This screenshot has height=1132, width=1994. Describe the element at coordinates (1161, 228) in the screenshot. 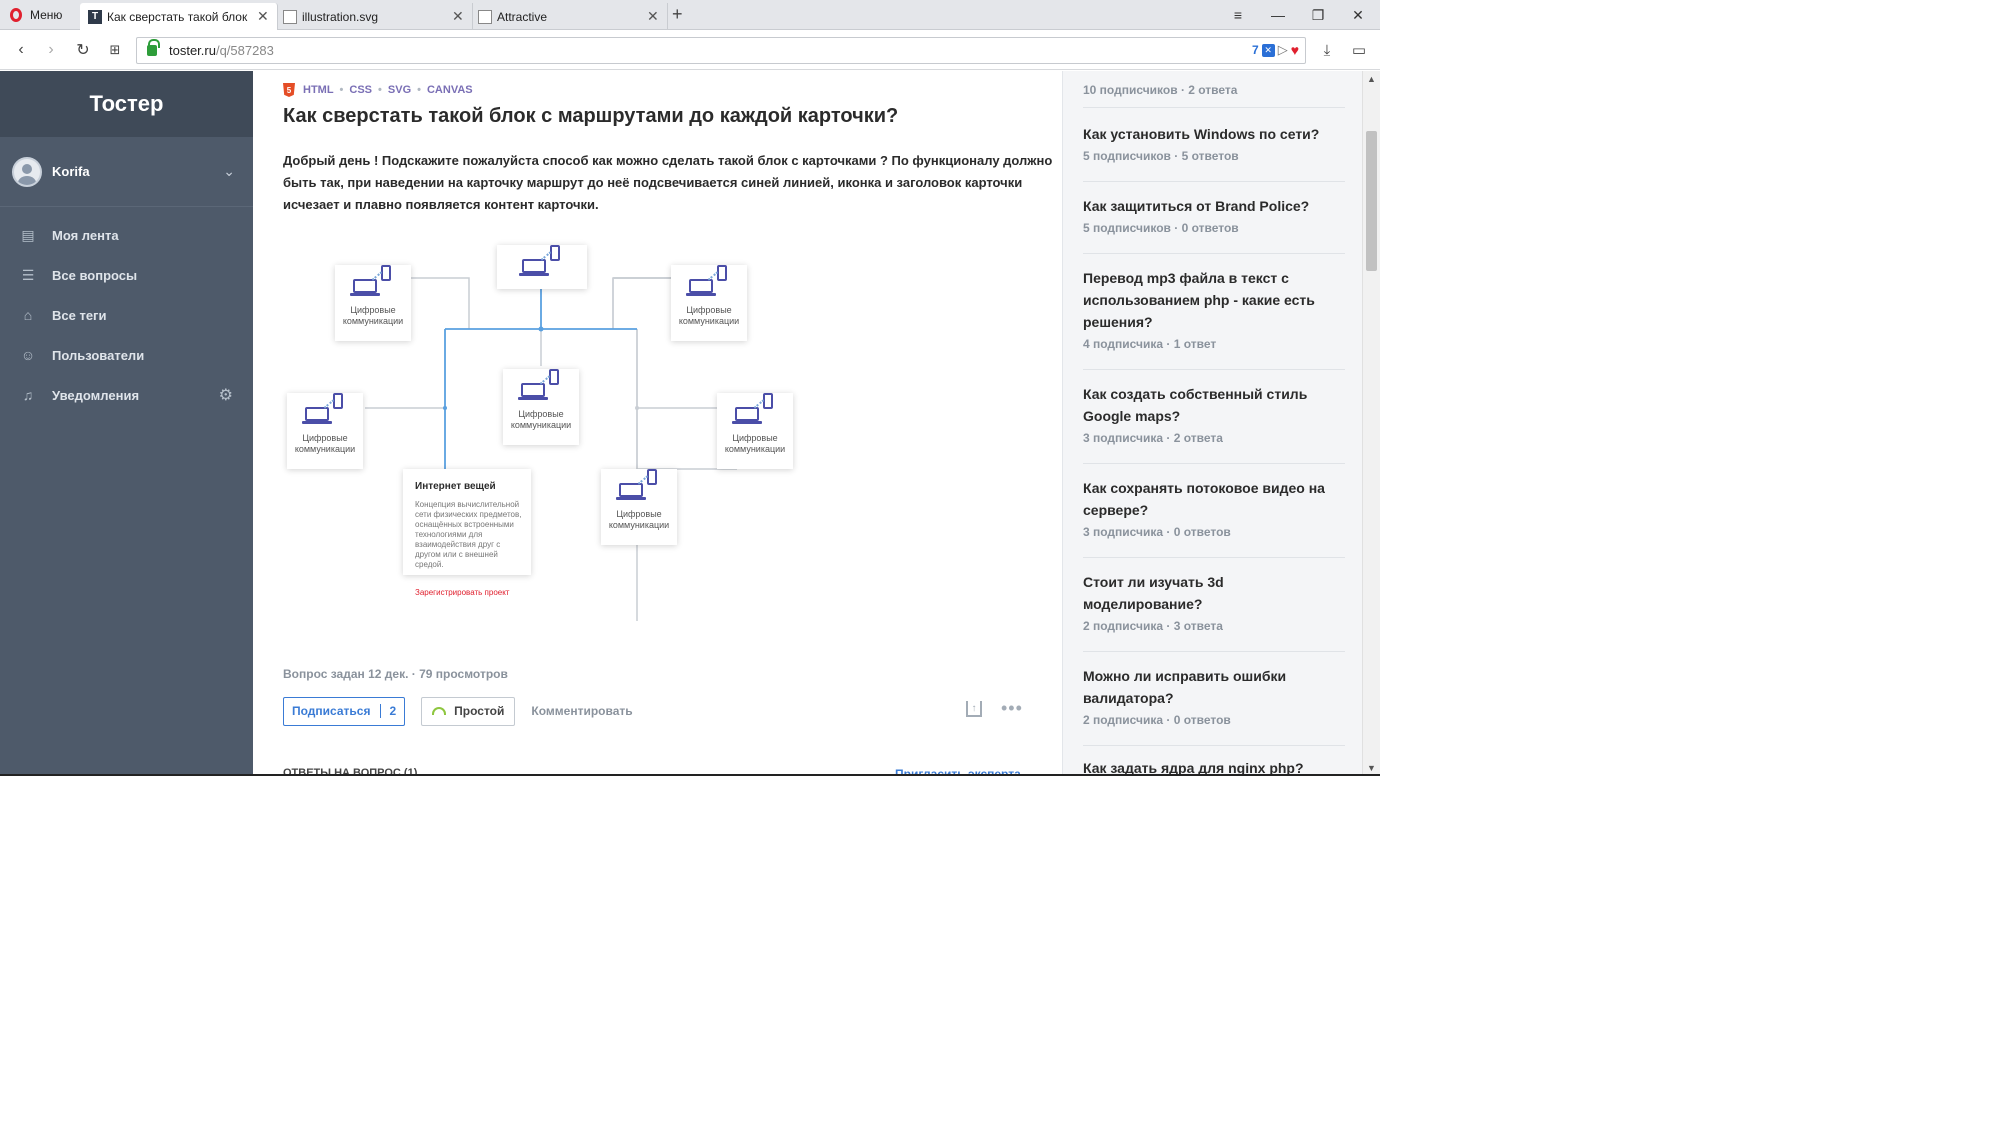

I see `question-meta: 5 подписчиков · 0 ответов` at that location.